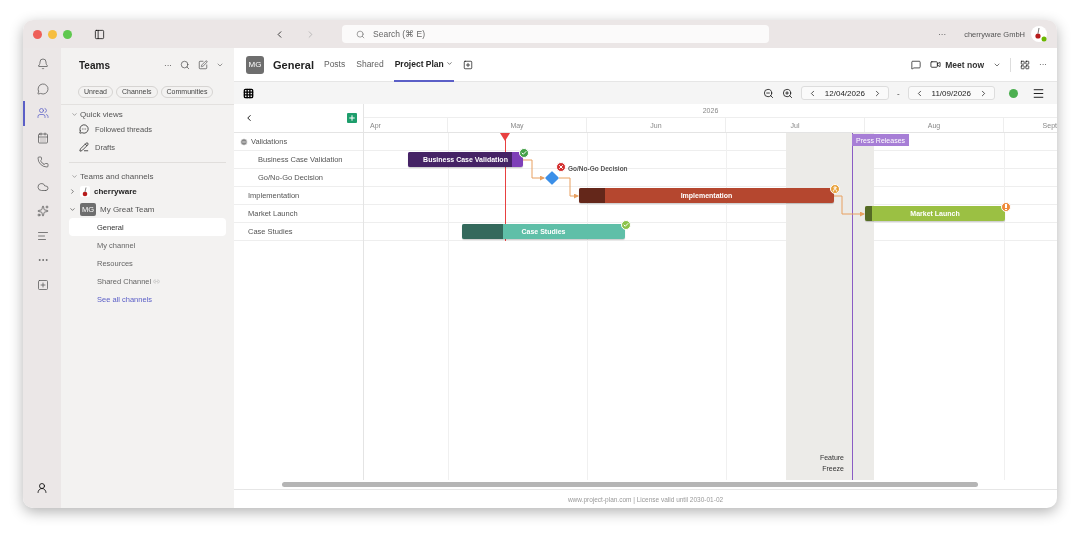 This screenshot has height=546, width=1080. What do you see at coordinates (85, 191) in the screenshot?
I see `cherry-logo` at bounding box center [85, 191].